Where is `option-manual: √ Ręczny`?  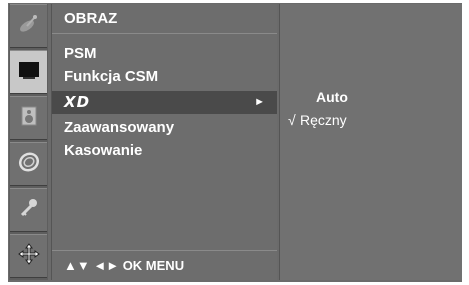 option-manual: √ Ręczny is located at coordinates (371, 120).